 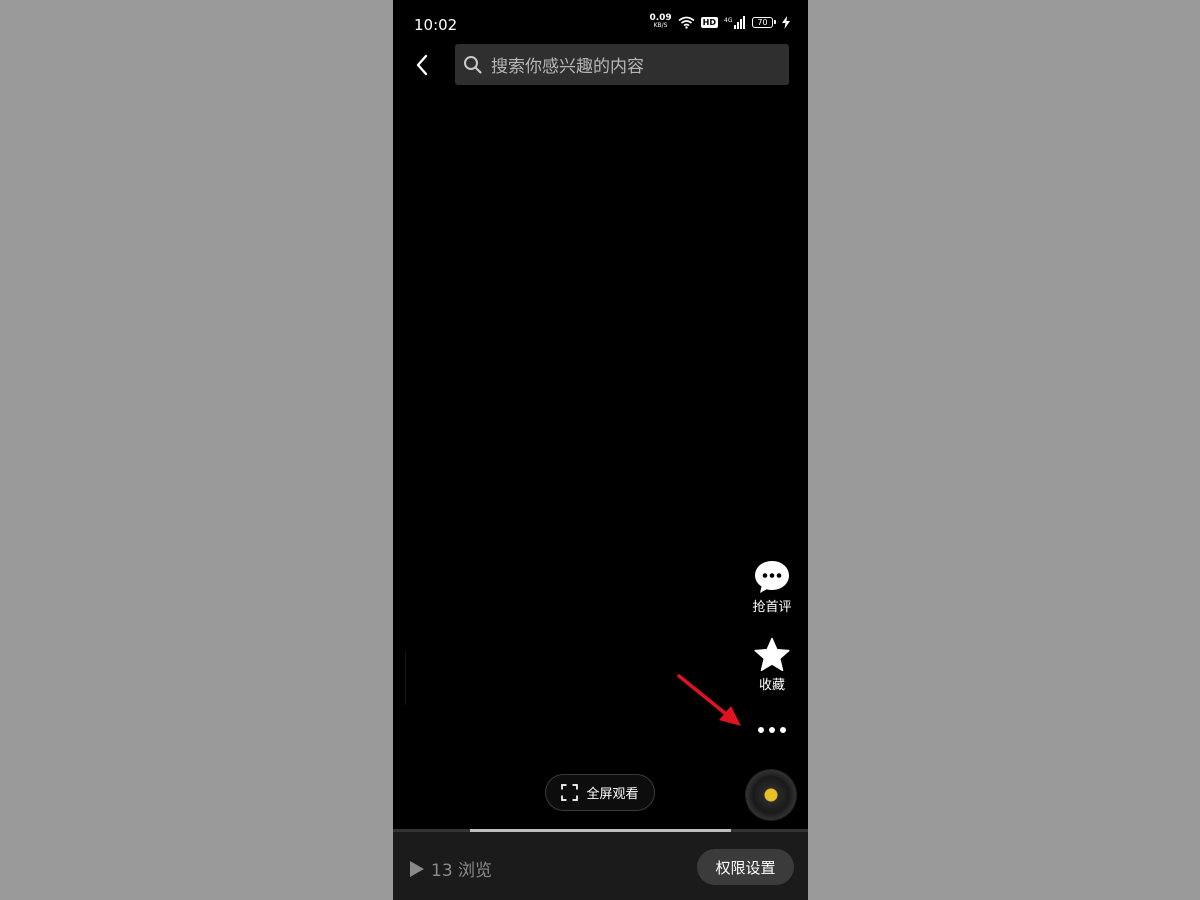 I want to click on net-speed-value: 0.09, so click(x=660, y=18).